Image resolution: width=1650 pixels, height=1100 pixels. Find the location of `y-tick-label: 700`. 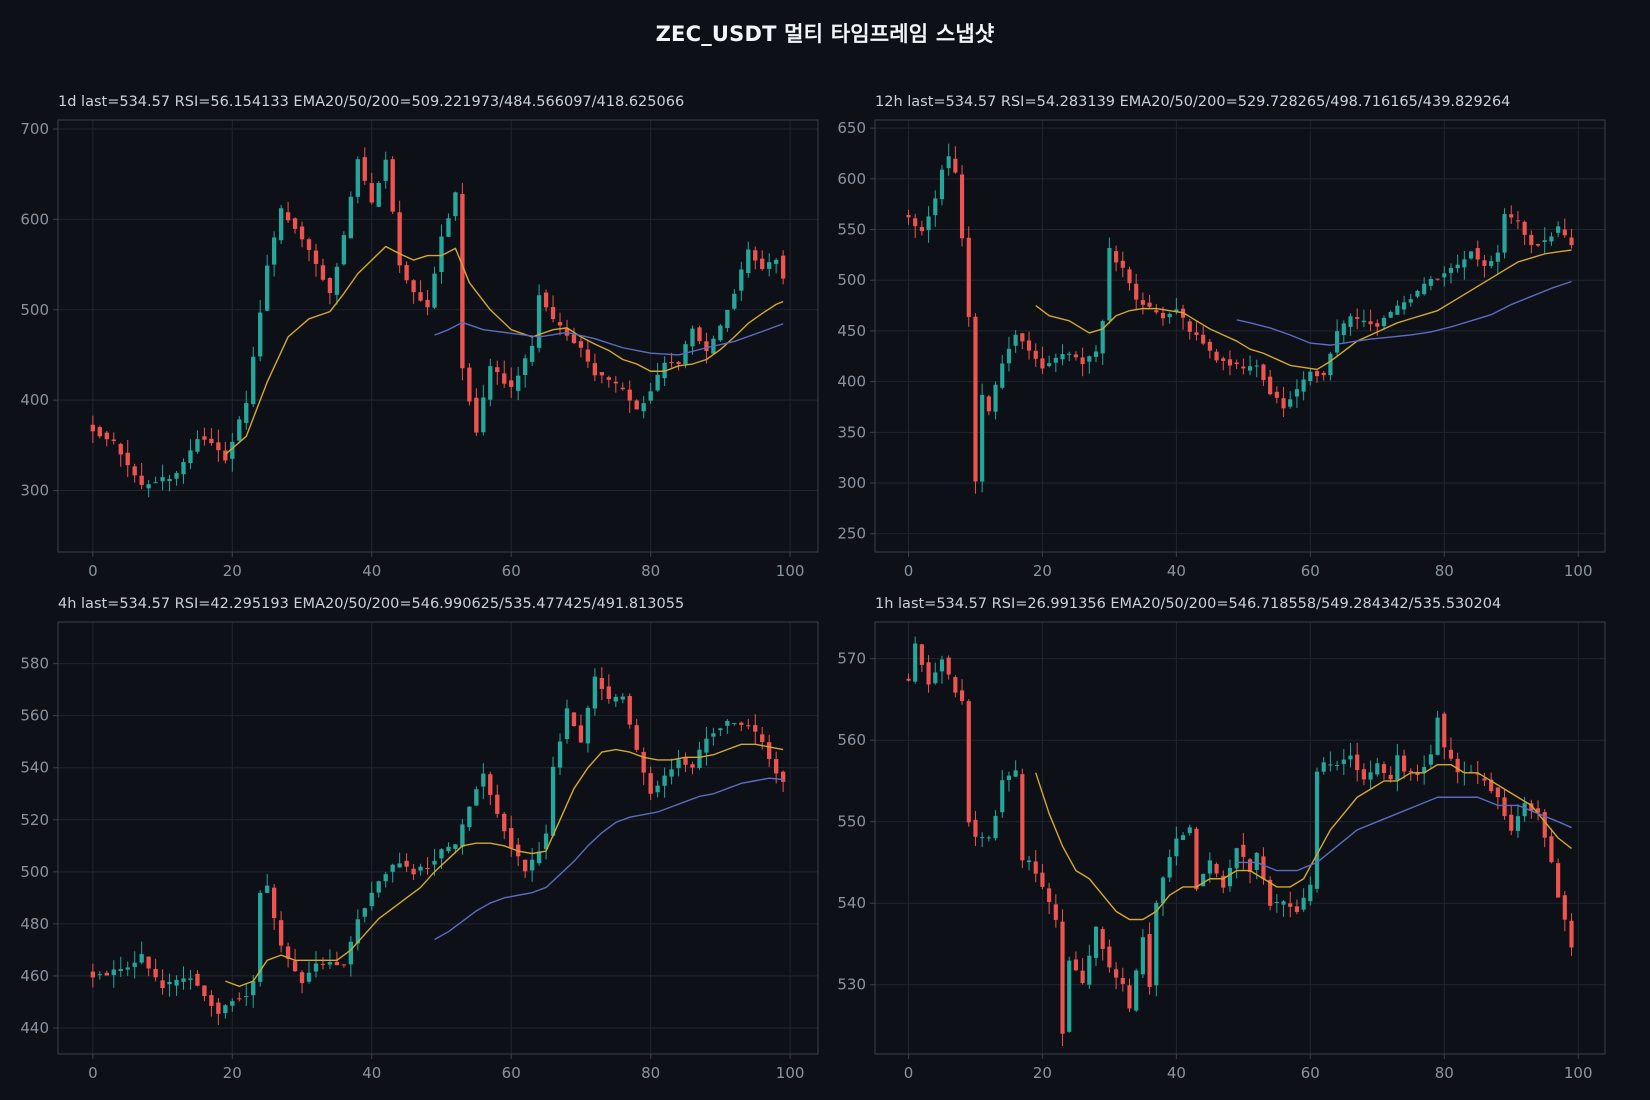

y-tick-label: 700 is located at coordinates (34, 129).